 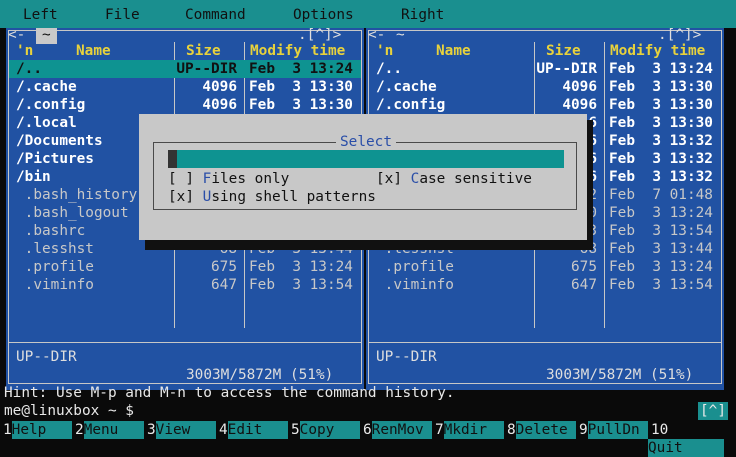 What do you see at coordinates (206, 69) in the screenshot?
I see `file-size: UP--DIR` at bounding box center [206, 69].